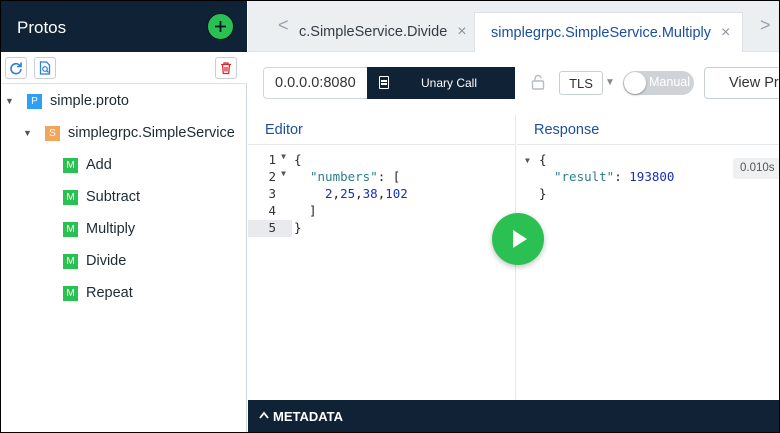  Describe the element at coordinates (366, 193) in the screenshot. I see `code-line: 2,25,38,102` at that location.